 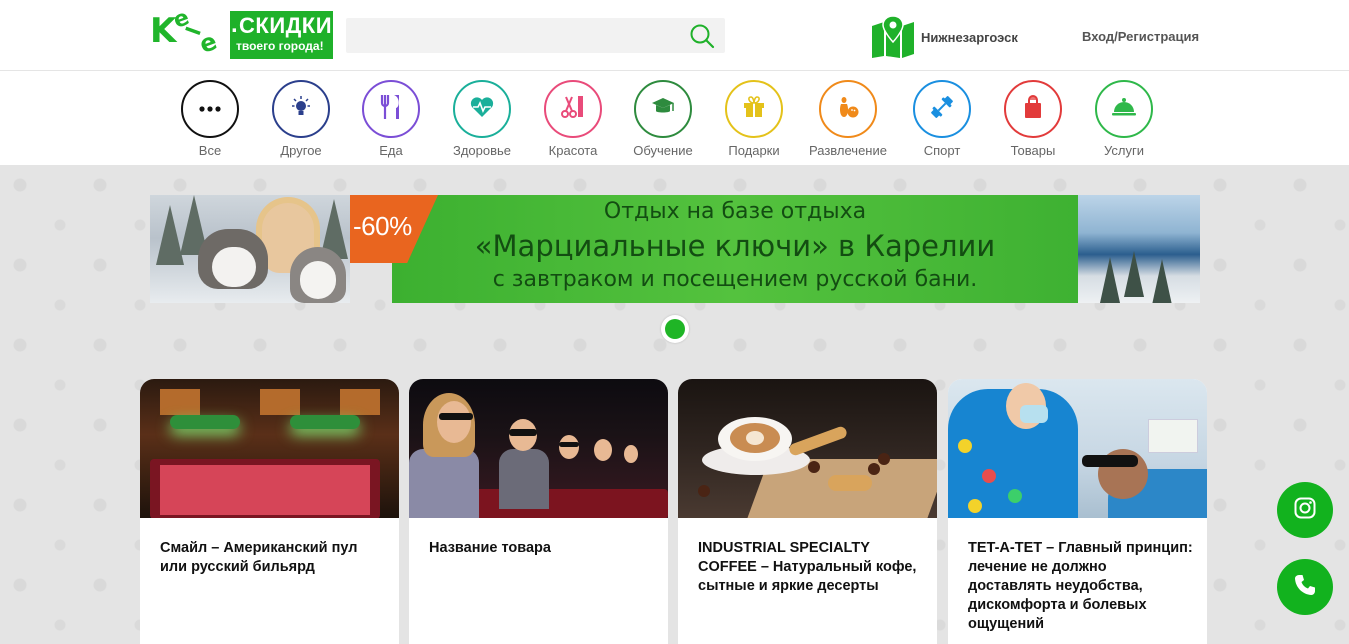 I want to click on gift-icon, so click(x=754, y=109).